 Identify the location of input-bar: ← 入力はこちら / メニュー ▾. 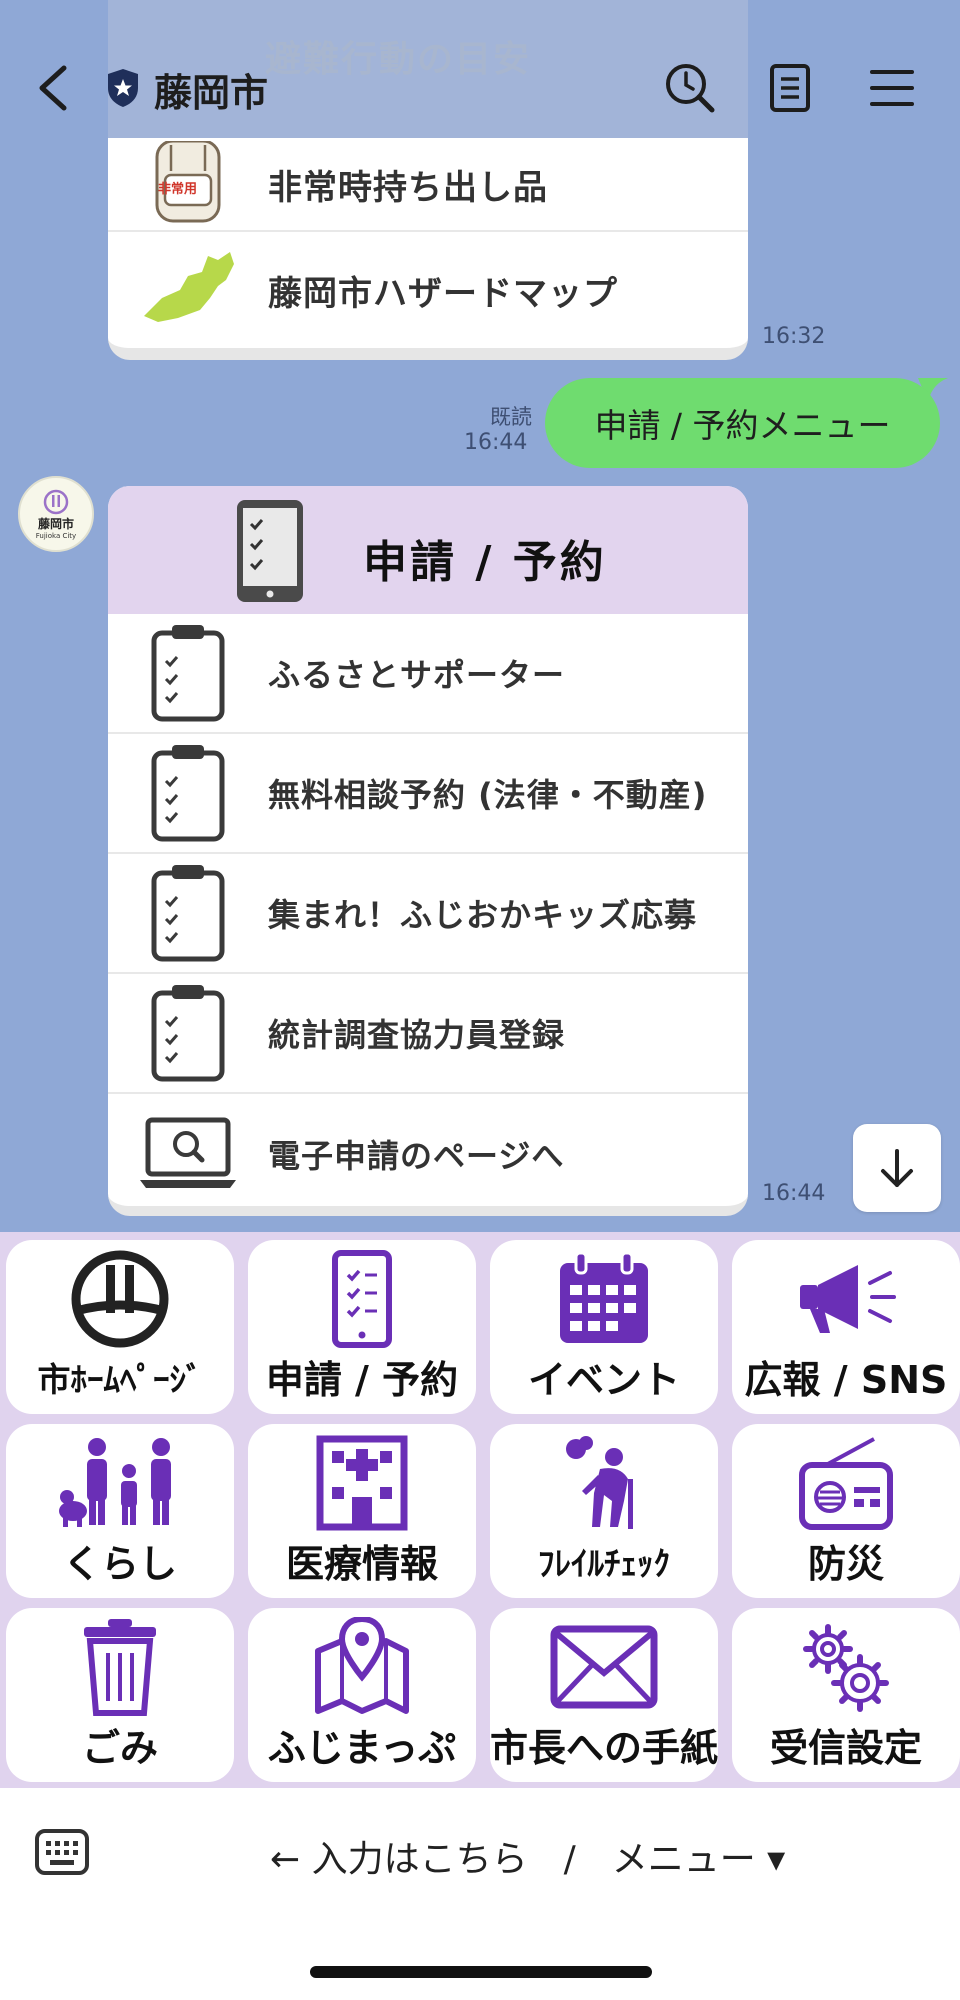
(480, 1894).